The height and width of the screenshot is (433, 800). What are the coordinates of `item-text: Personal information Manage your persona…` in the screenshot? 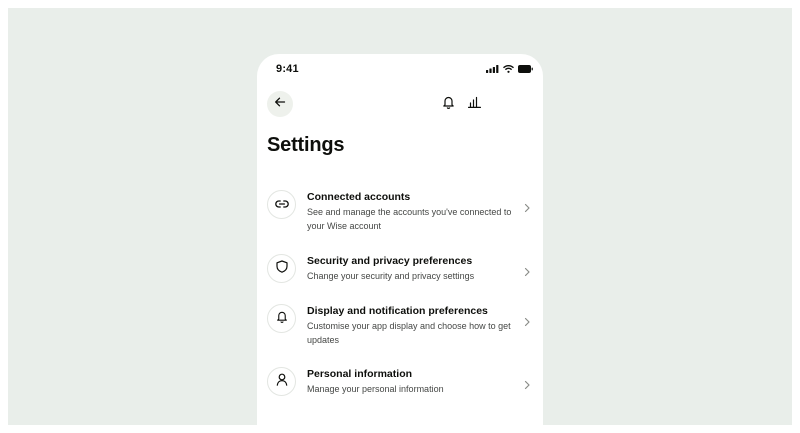 It's located at (412, 382).